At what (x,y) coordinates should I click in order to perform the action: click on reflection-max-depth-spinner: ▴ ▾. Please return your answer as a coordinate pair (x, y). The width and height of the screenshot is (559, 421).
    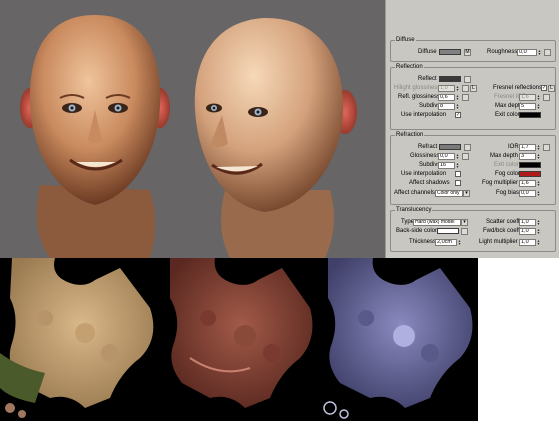
    Looking at the image, I should click on (538, 106).